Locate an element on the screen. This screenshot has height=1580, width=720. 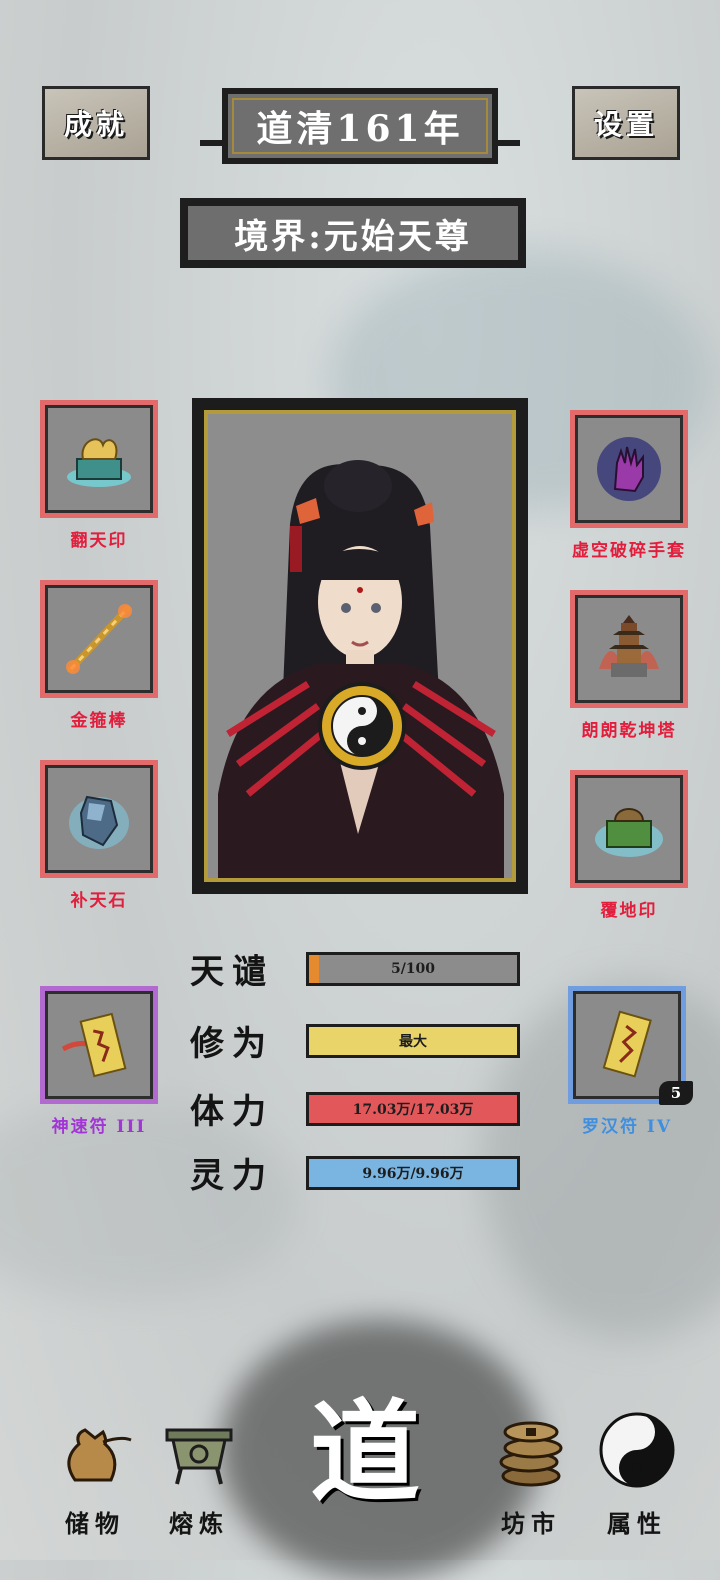
stat-value: 9.96万/9.96万 is located at coordinates (413, 1173).